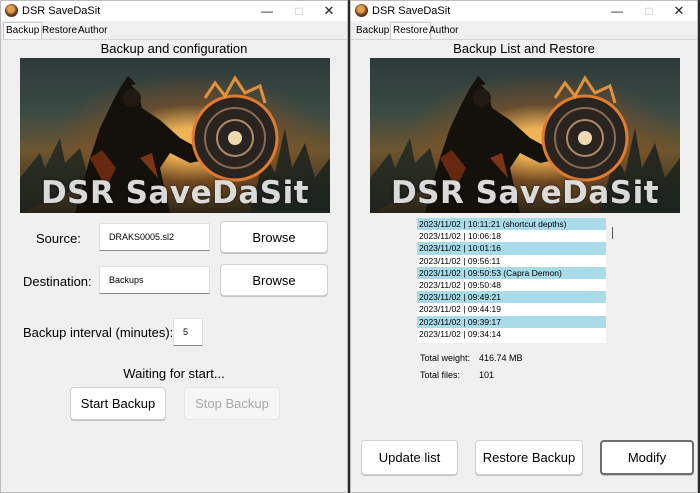  Describe the element at coordinates (188, 332) in the screenshot. I see `interval-field: 5` at that location.